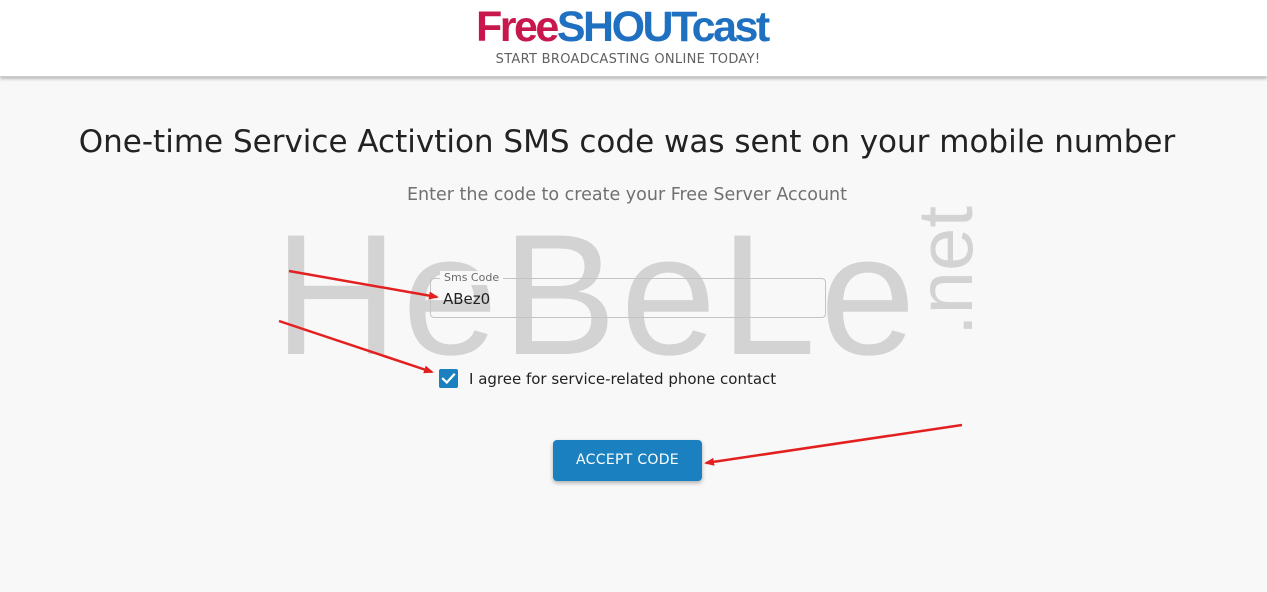 This screenshot has height=592, width=1267. What do you see at coordinates (356, 346) in the screenshot?
I see `arrow-to-checkbox` at bounding box center [356, 346].